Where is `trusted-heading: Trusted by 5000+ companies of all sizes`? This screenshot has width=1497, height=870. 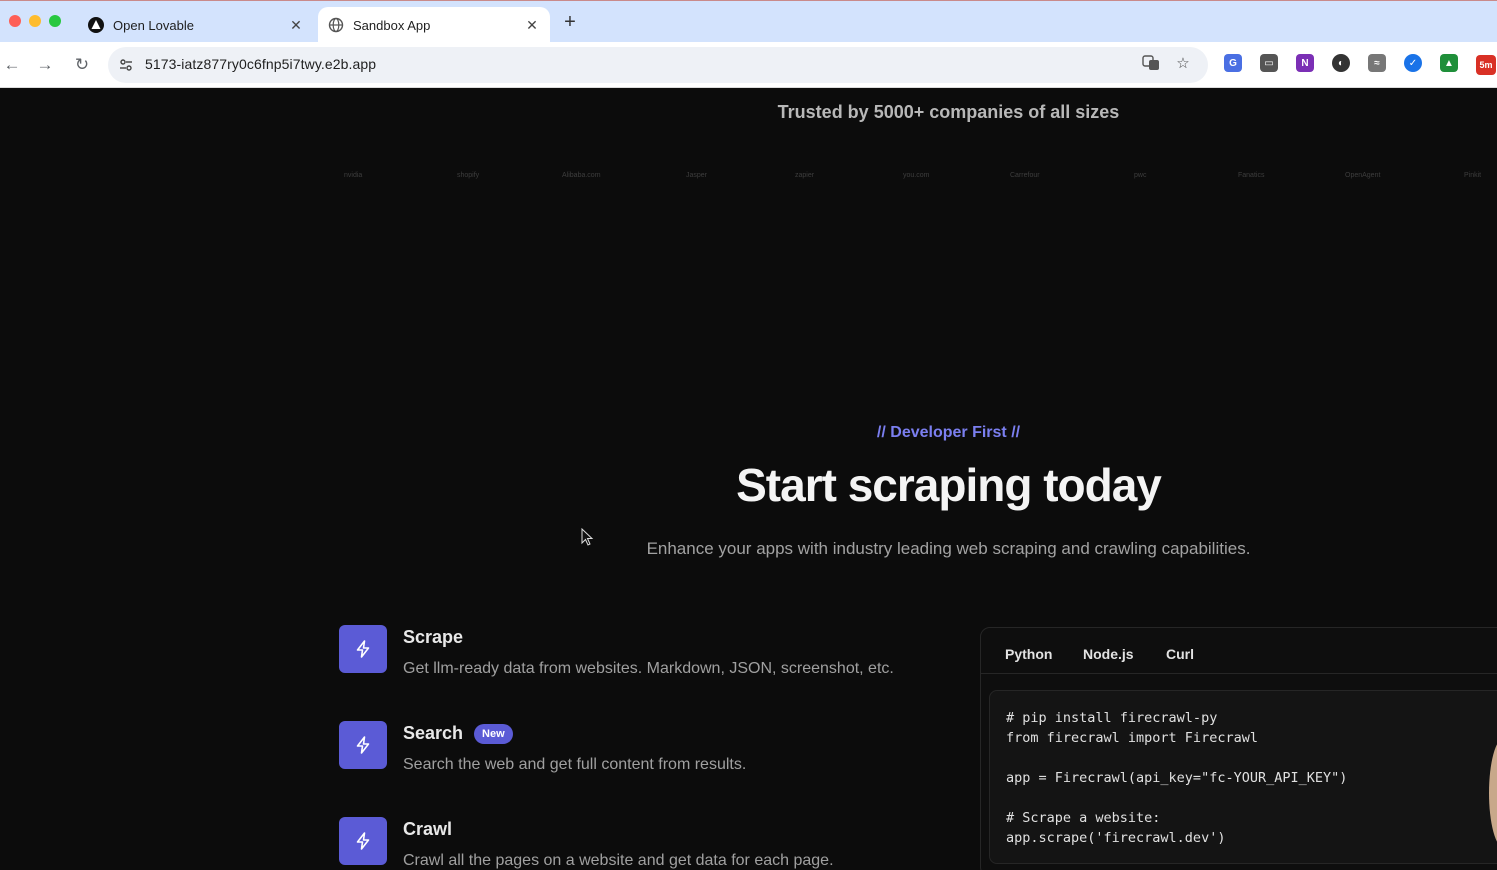
trusted-heading: Trusted by 5000+ companies of all sizes is located at coordinates (748, 112).